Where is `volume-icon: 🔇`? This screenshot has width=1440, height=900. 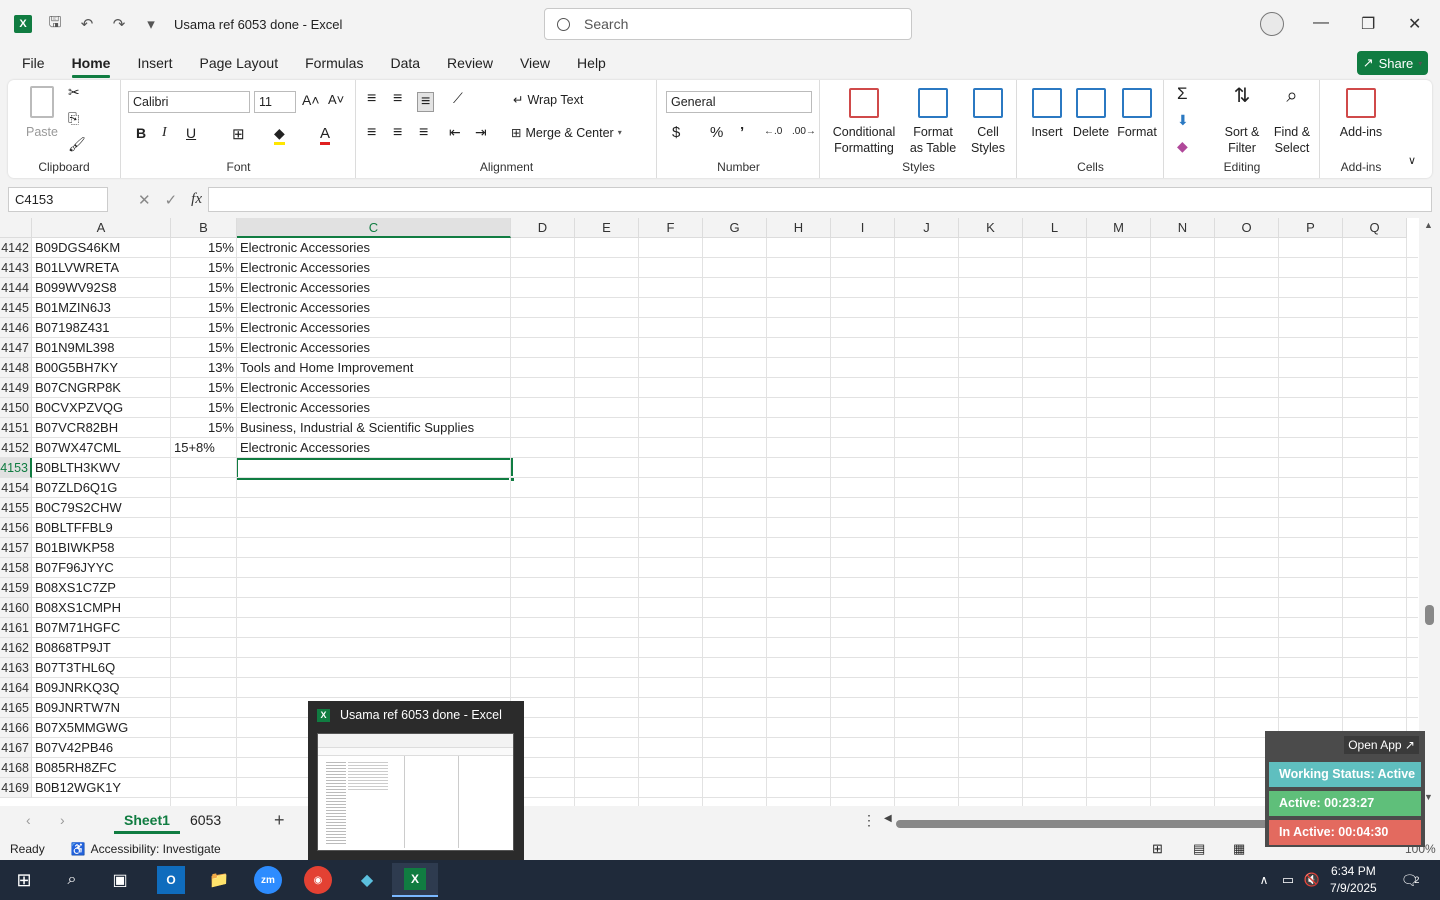
volume-icon: 🔇 is located at coordinates (1312, 880).